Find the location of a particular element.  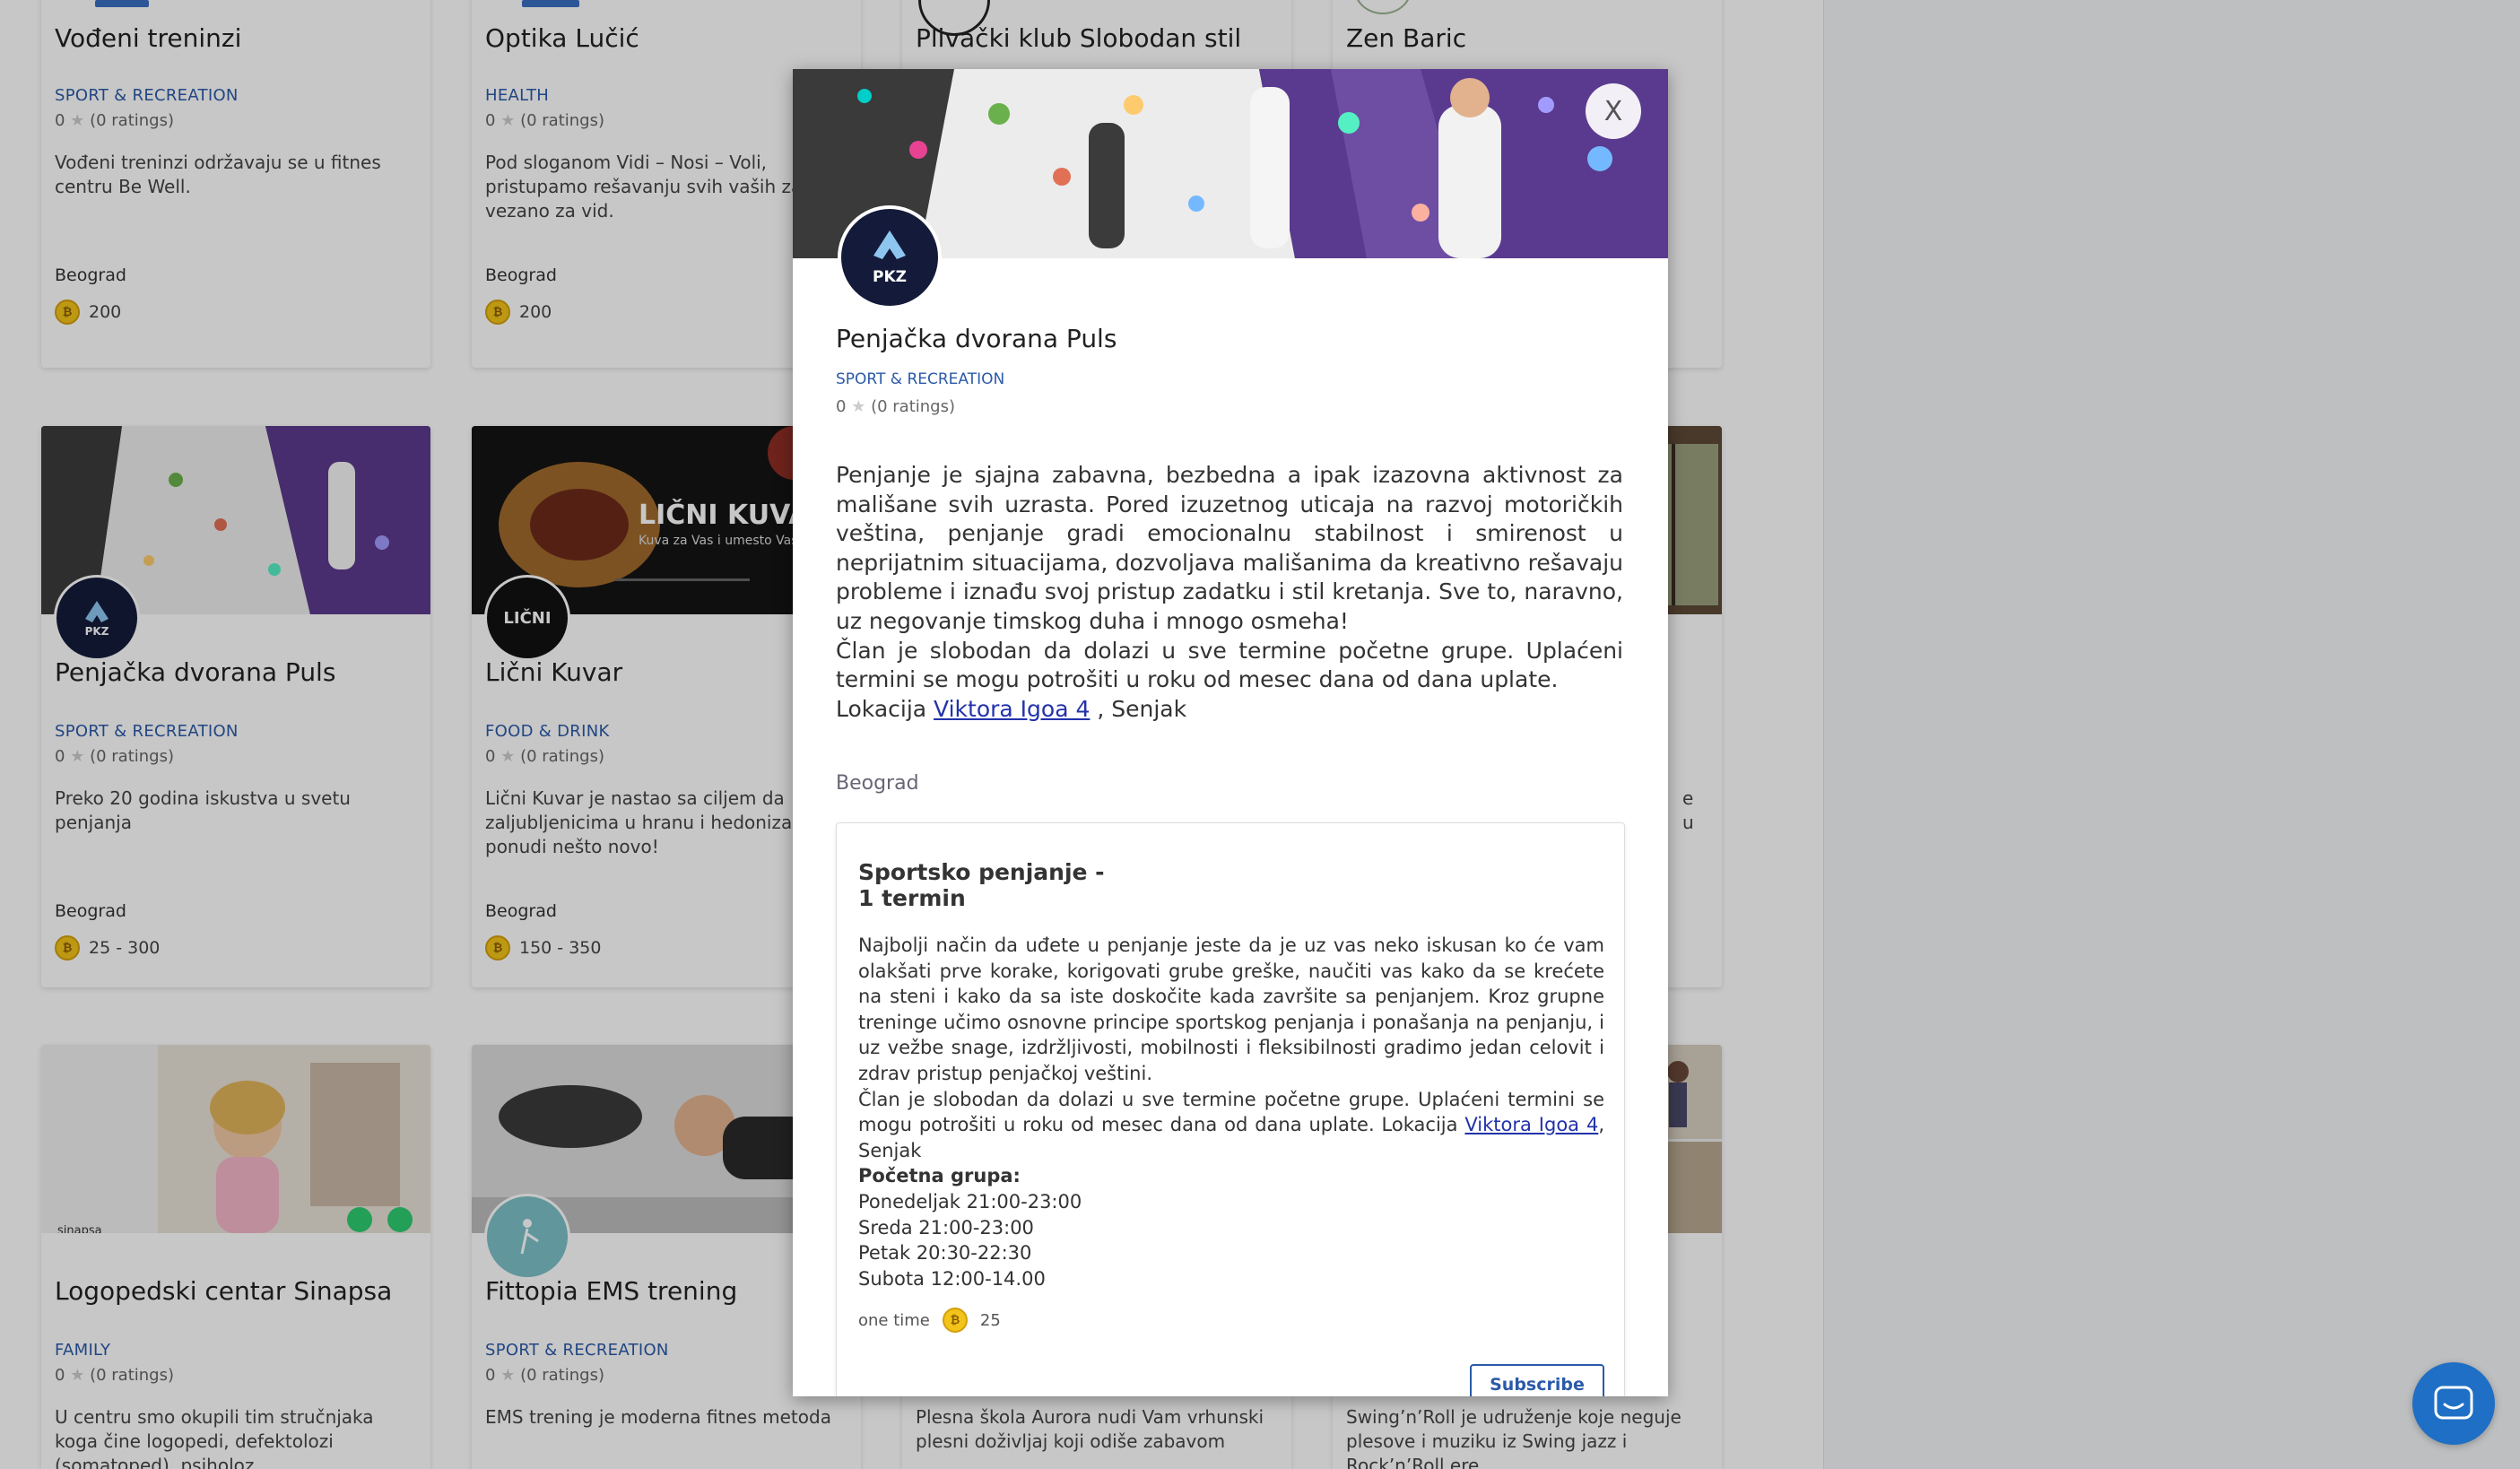

plan-price: one time ₿ 25 is located at coordinates (929, 1320).